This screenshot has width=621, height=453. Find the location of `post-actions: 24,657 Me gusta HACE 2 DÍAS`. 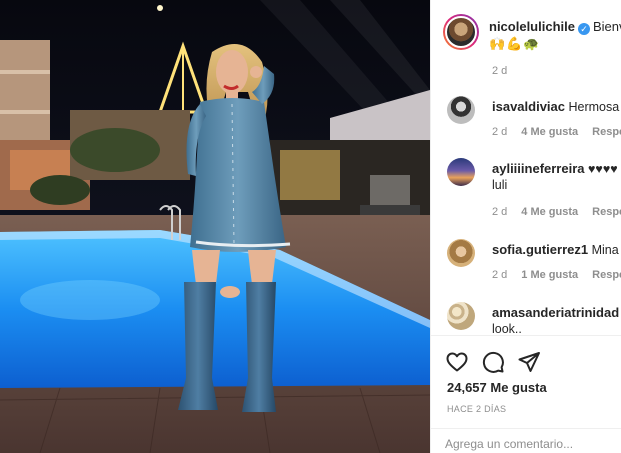

post-actions: 24,657 Me gusta HACE 2 DÍAS is located at coordinates (526, 394).